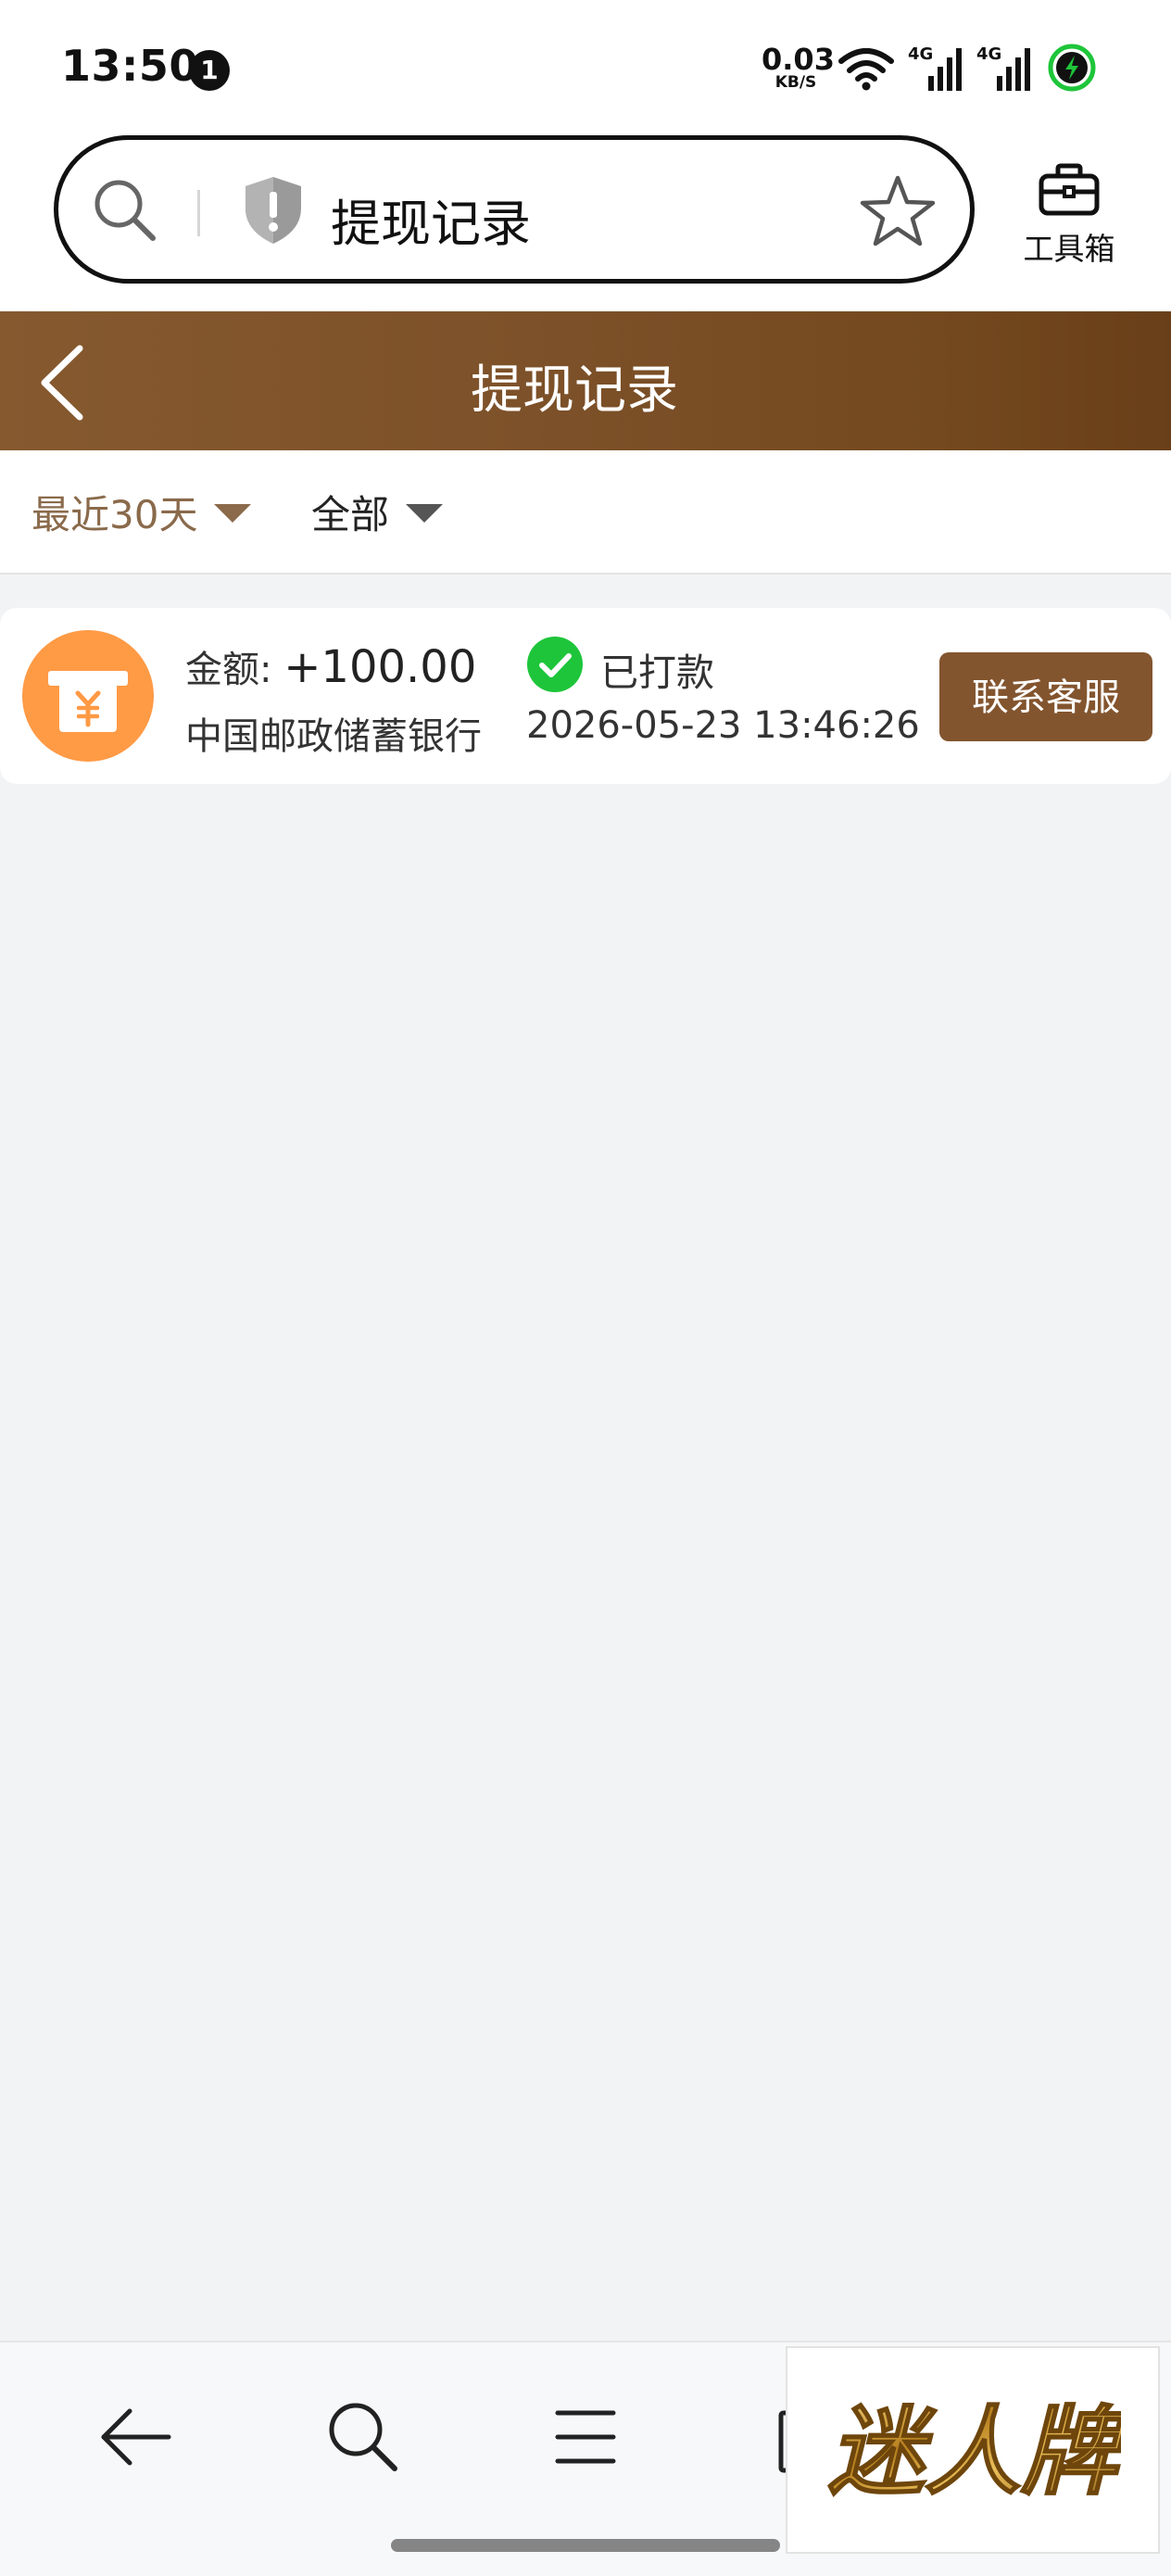 Image resolution: width=1171 pixels, height=2576 pixels. What do you see at coordinates (115, 514) in the screenshot?
I see `date-range-label: 最近30天` at bounding box center [115, 514].